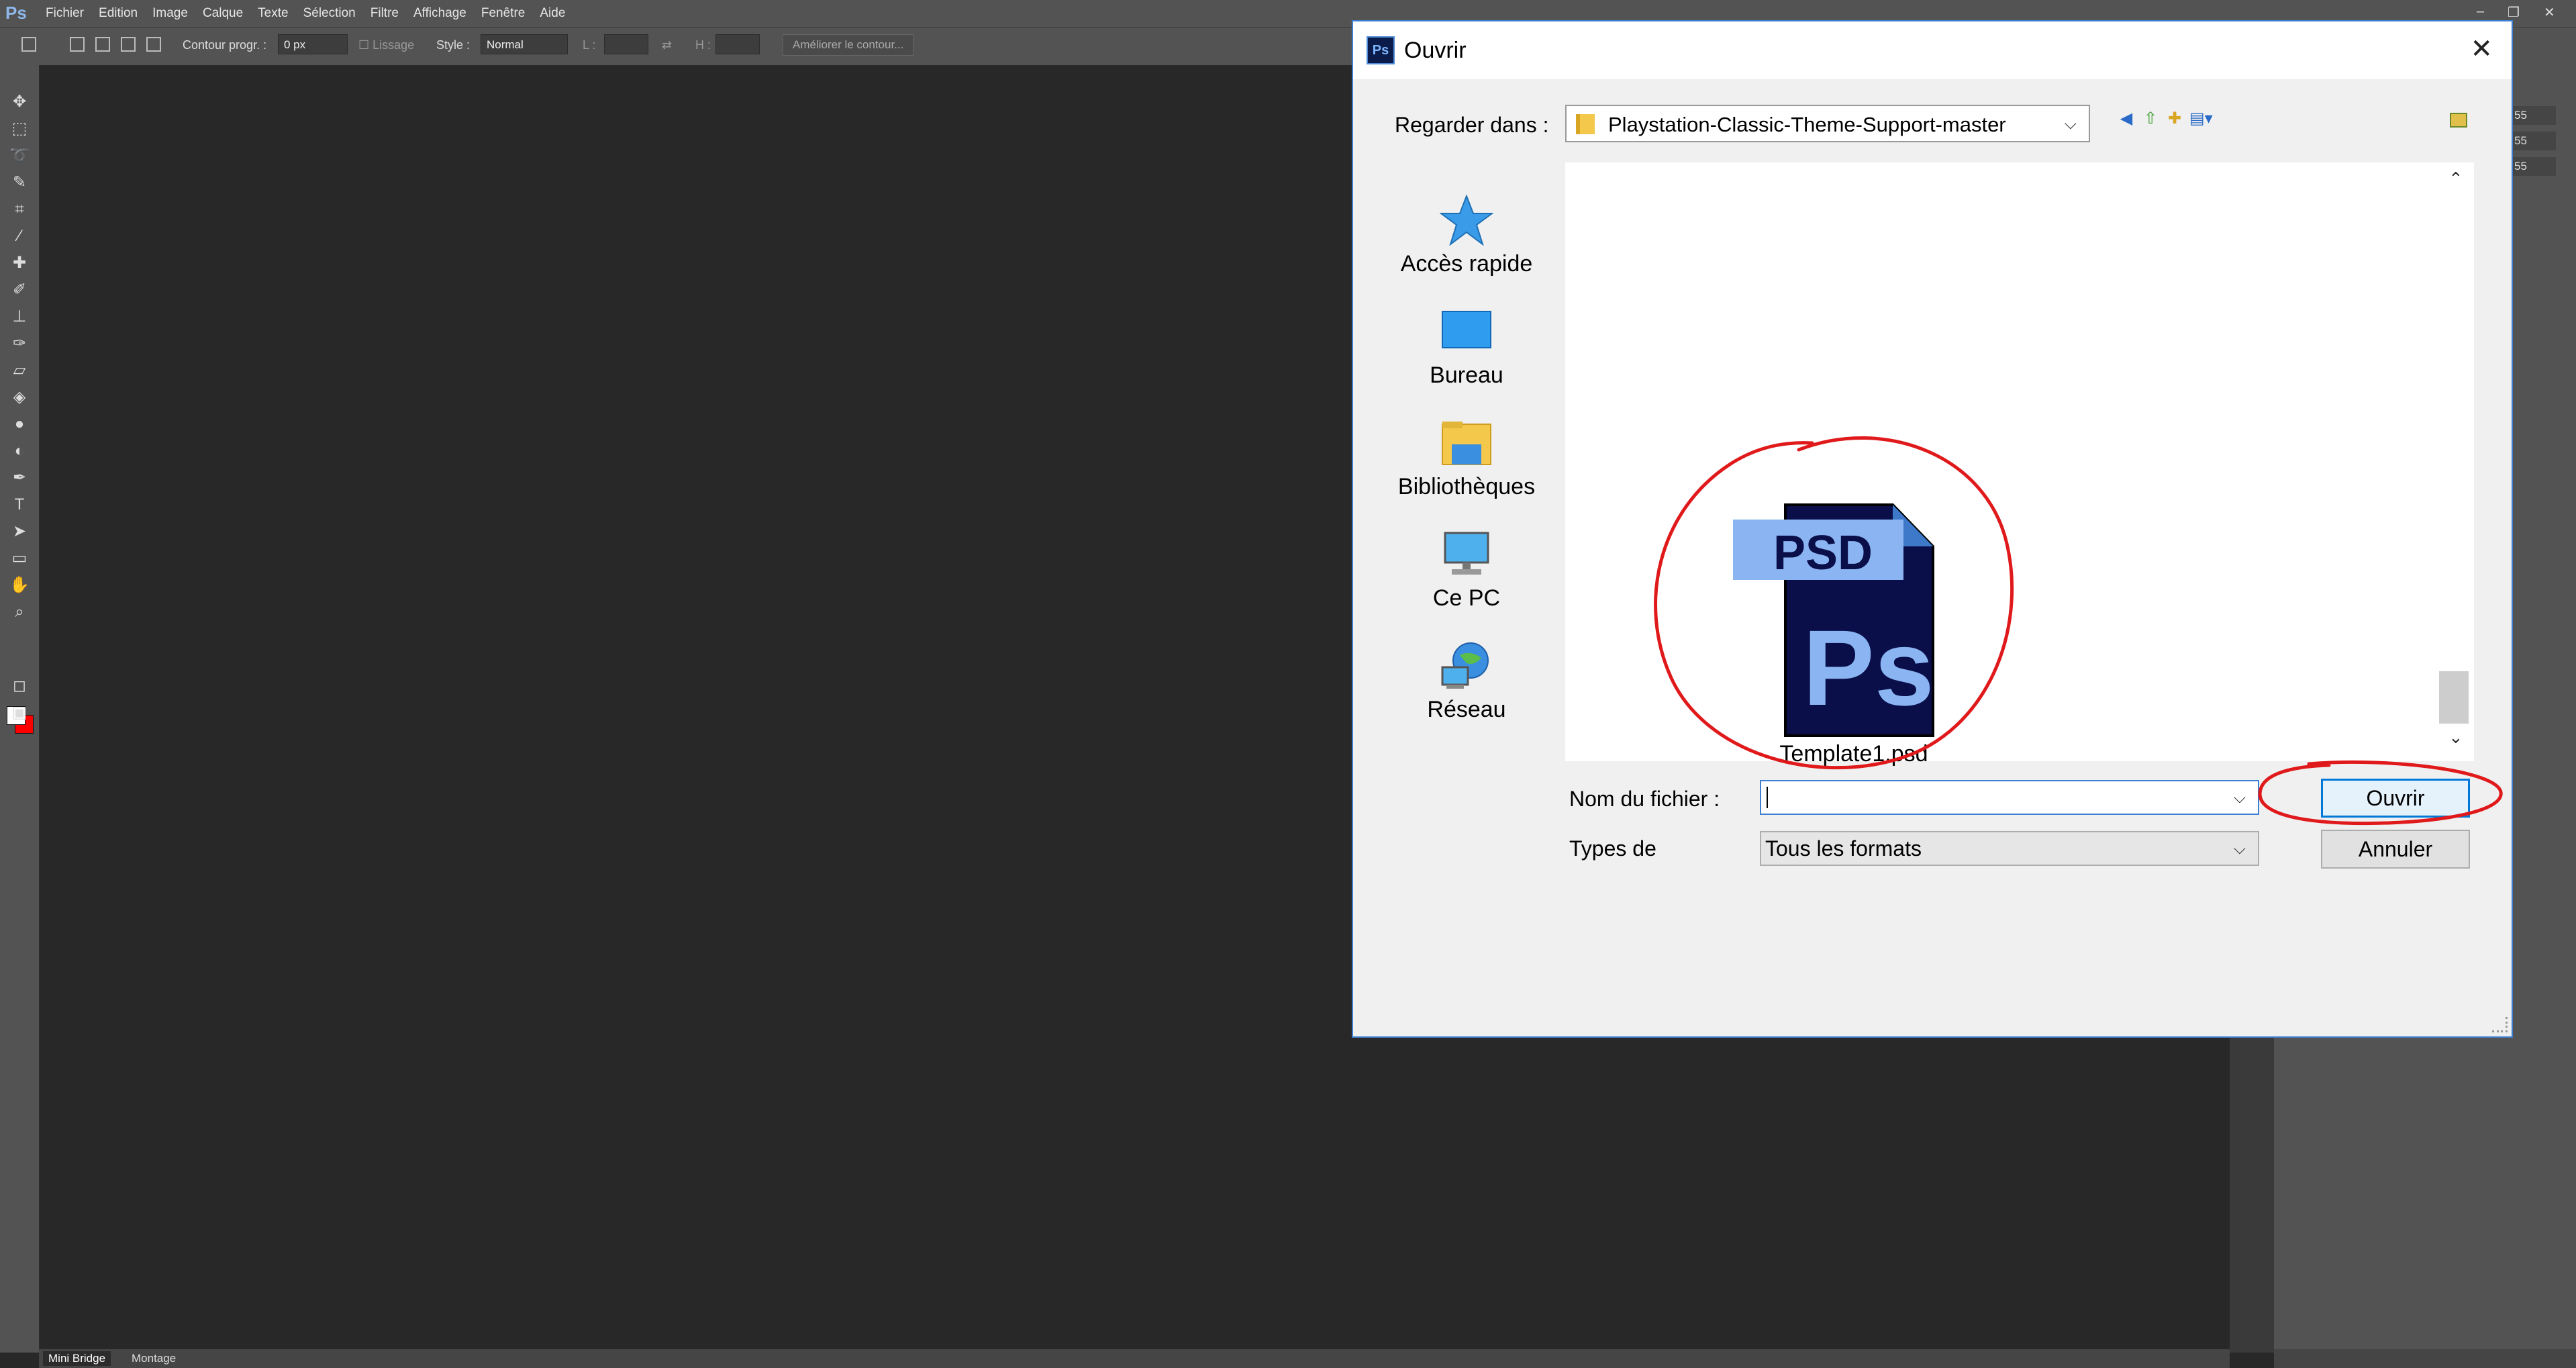  Describe the element at coordinates (2533, 115) in the screenshot. I see `panel-value-1: 55` at that location.